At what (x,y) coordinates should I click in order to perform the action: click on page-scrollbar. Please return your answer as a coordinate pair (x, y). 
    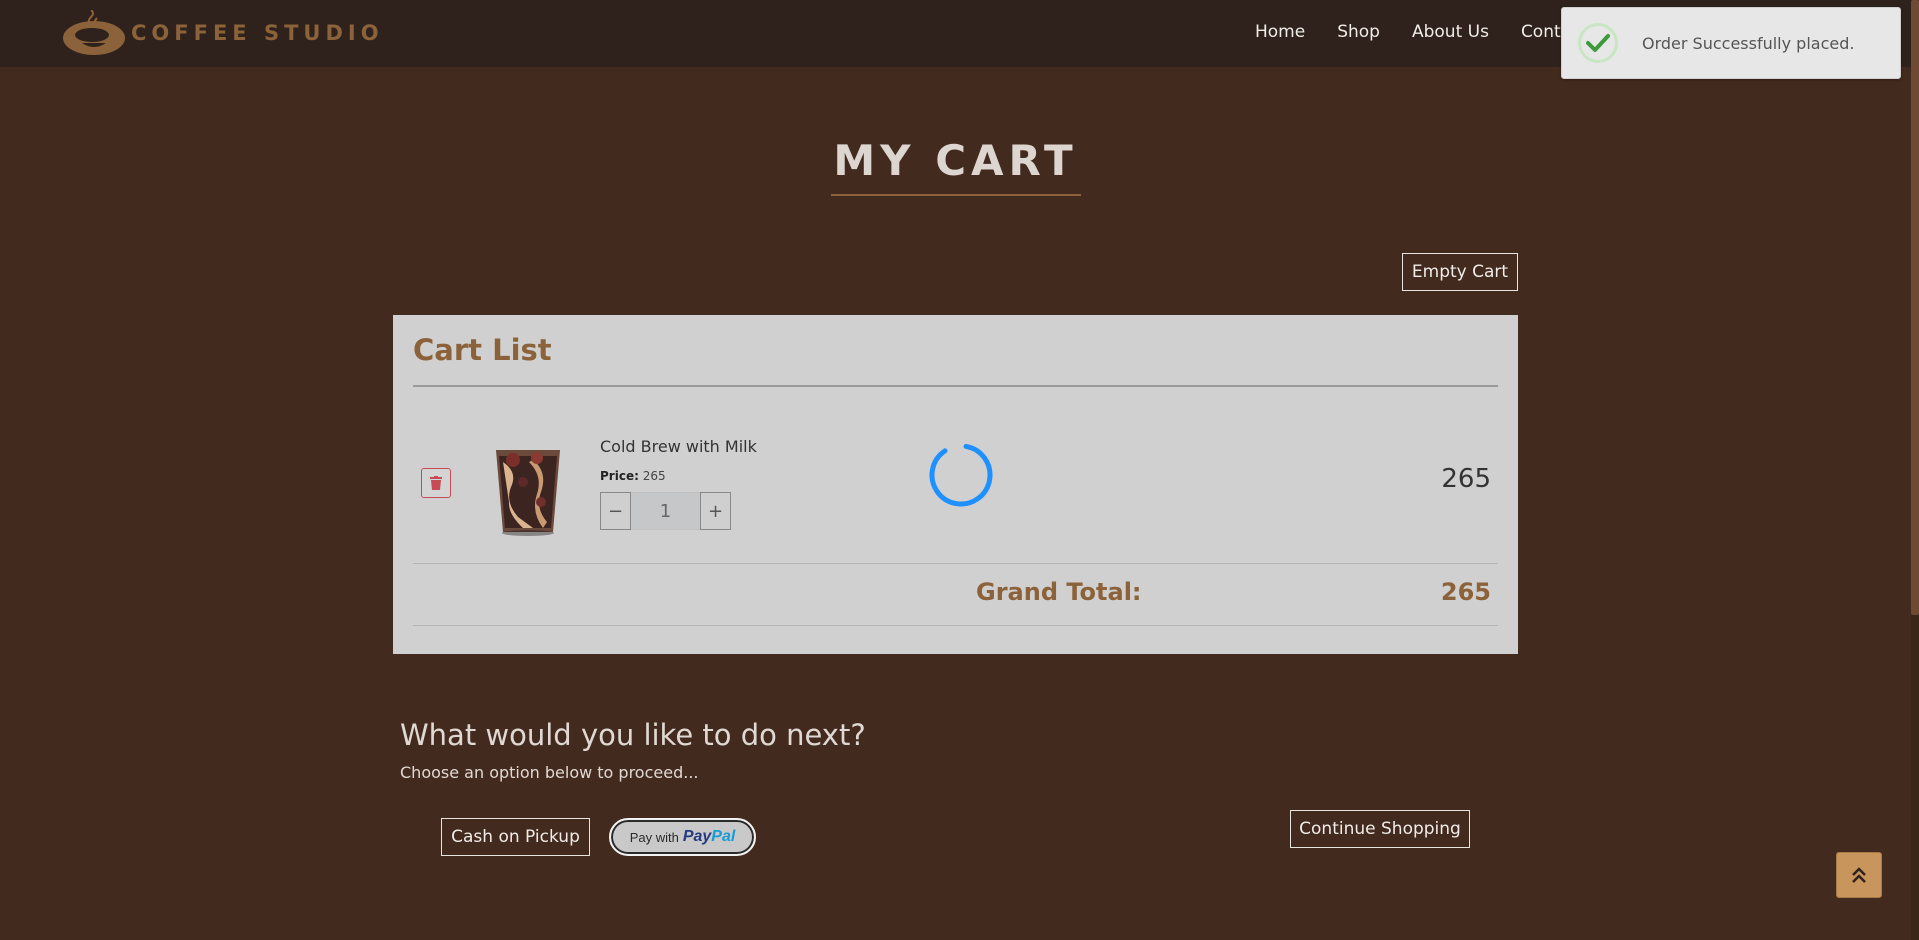
    Looking at the image, I should click on (1915, 470).